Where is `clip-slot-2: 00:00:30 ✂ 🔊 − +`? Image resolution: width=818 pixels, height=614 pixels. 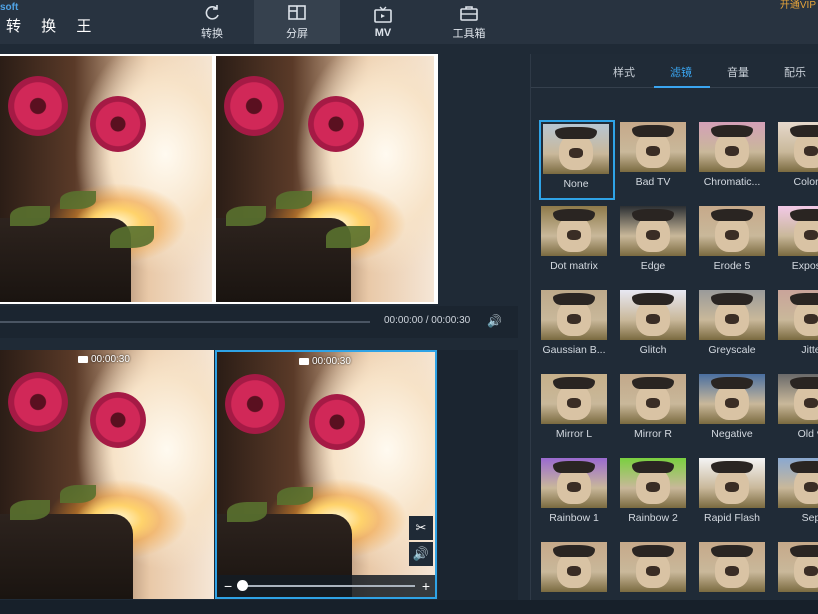 clip-slot-2: 00:00:30 ✂ 🔊 − + is located at coordinates (326, 474).